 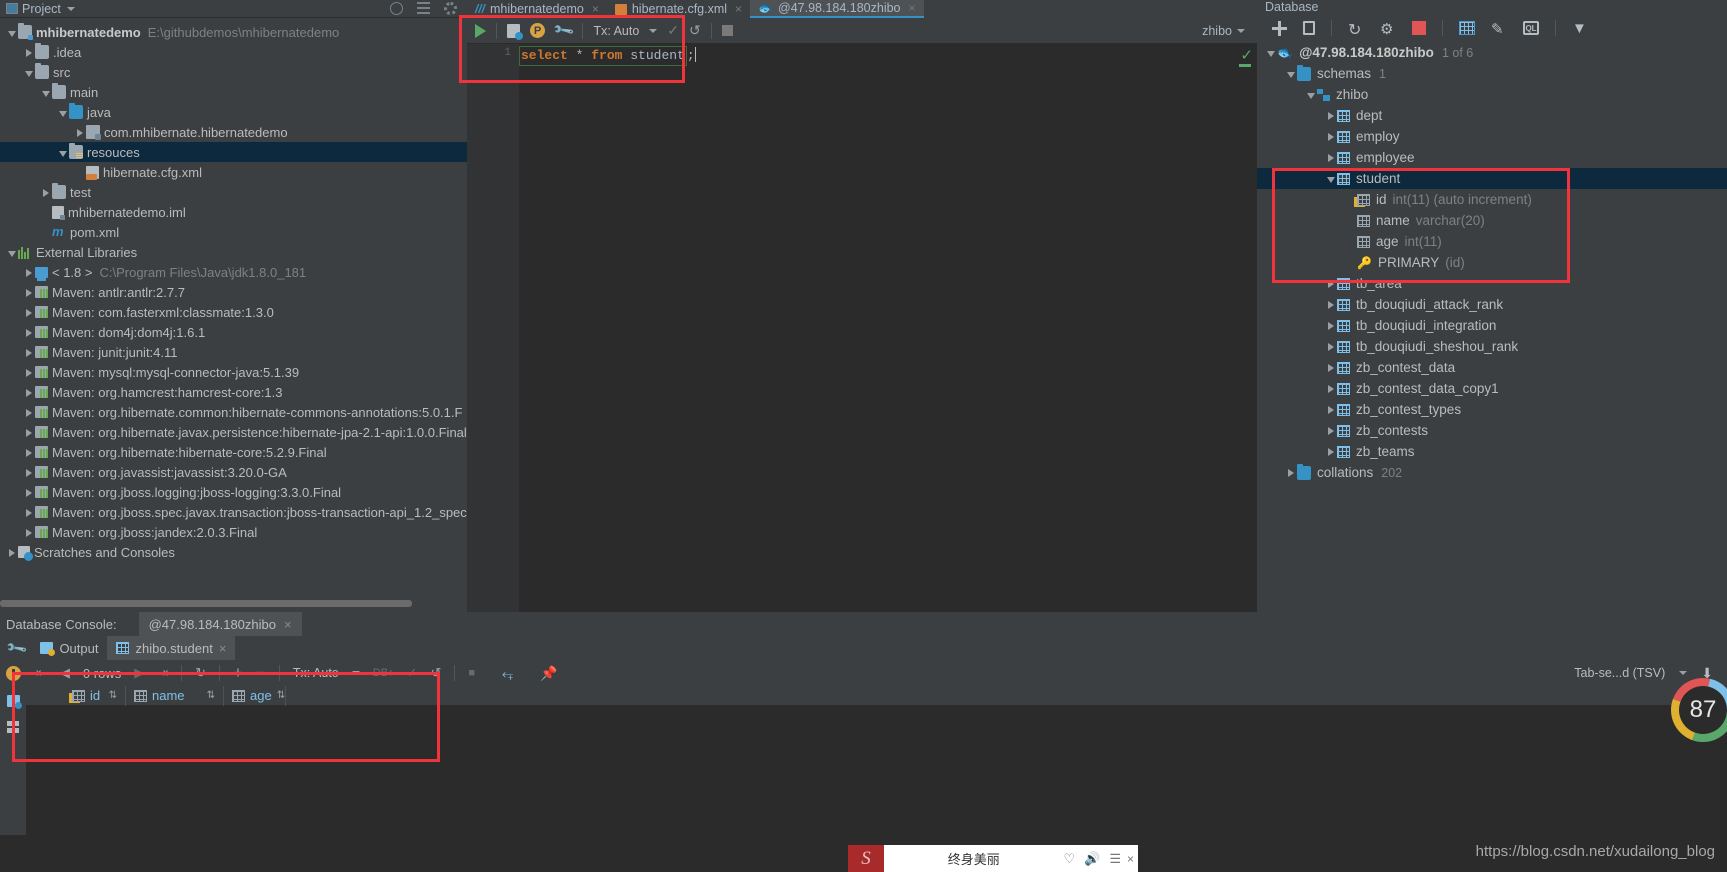 I want to click on rollback-icon: ↺, so click(x=695, y=30).